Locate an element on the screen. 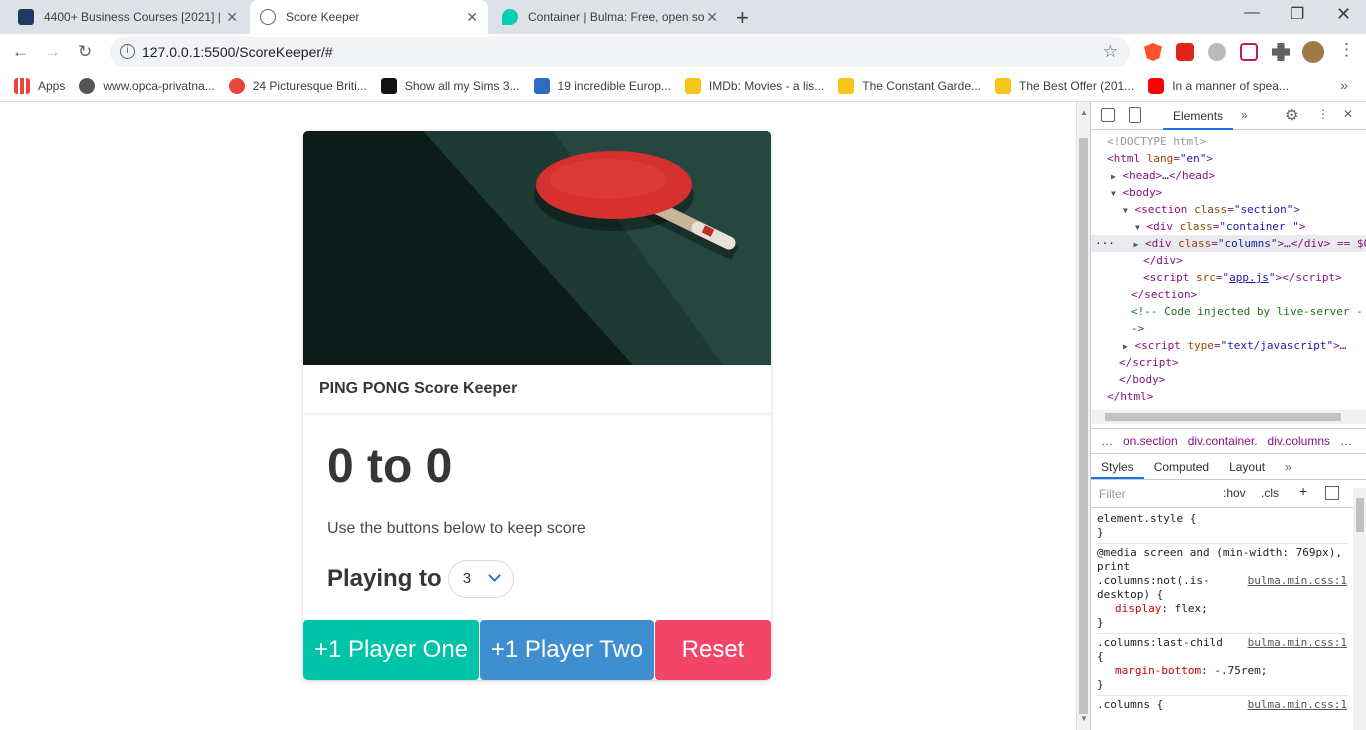  extension-icon is located at coordinates (1217, 52).